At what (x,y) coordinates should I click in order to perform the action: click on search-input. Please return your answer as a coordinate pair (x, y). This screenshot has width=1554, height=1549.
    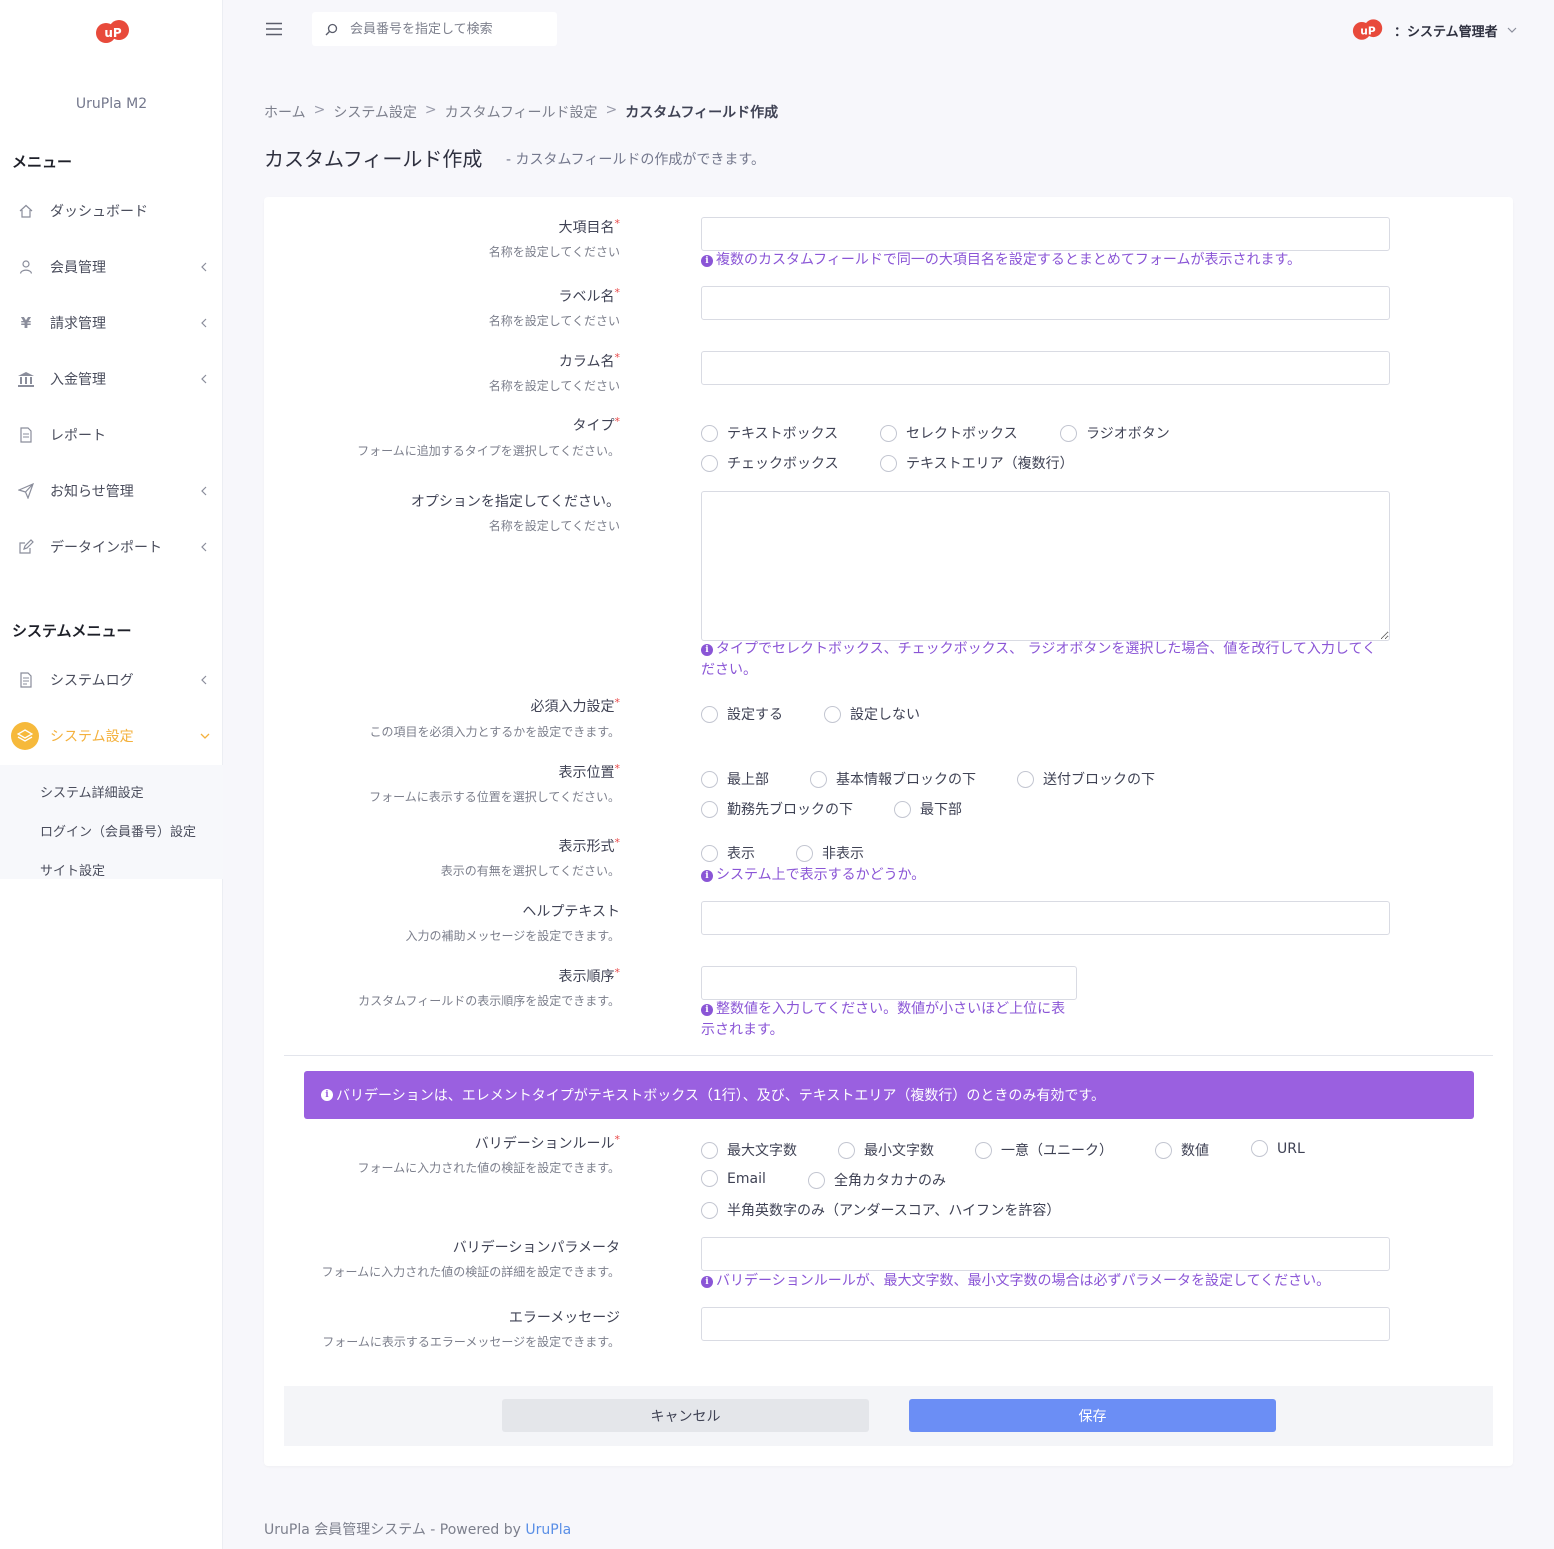
    Looking at the image, I should click on (448, 29).